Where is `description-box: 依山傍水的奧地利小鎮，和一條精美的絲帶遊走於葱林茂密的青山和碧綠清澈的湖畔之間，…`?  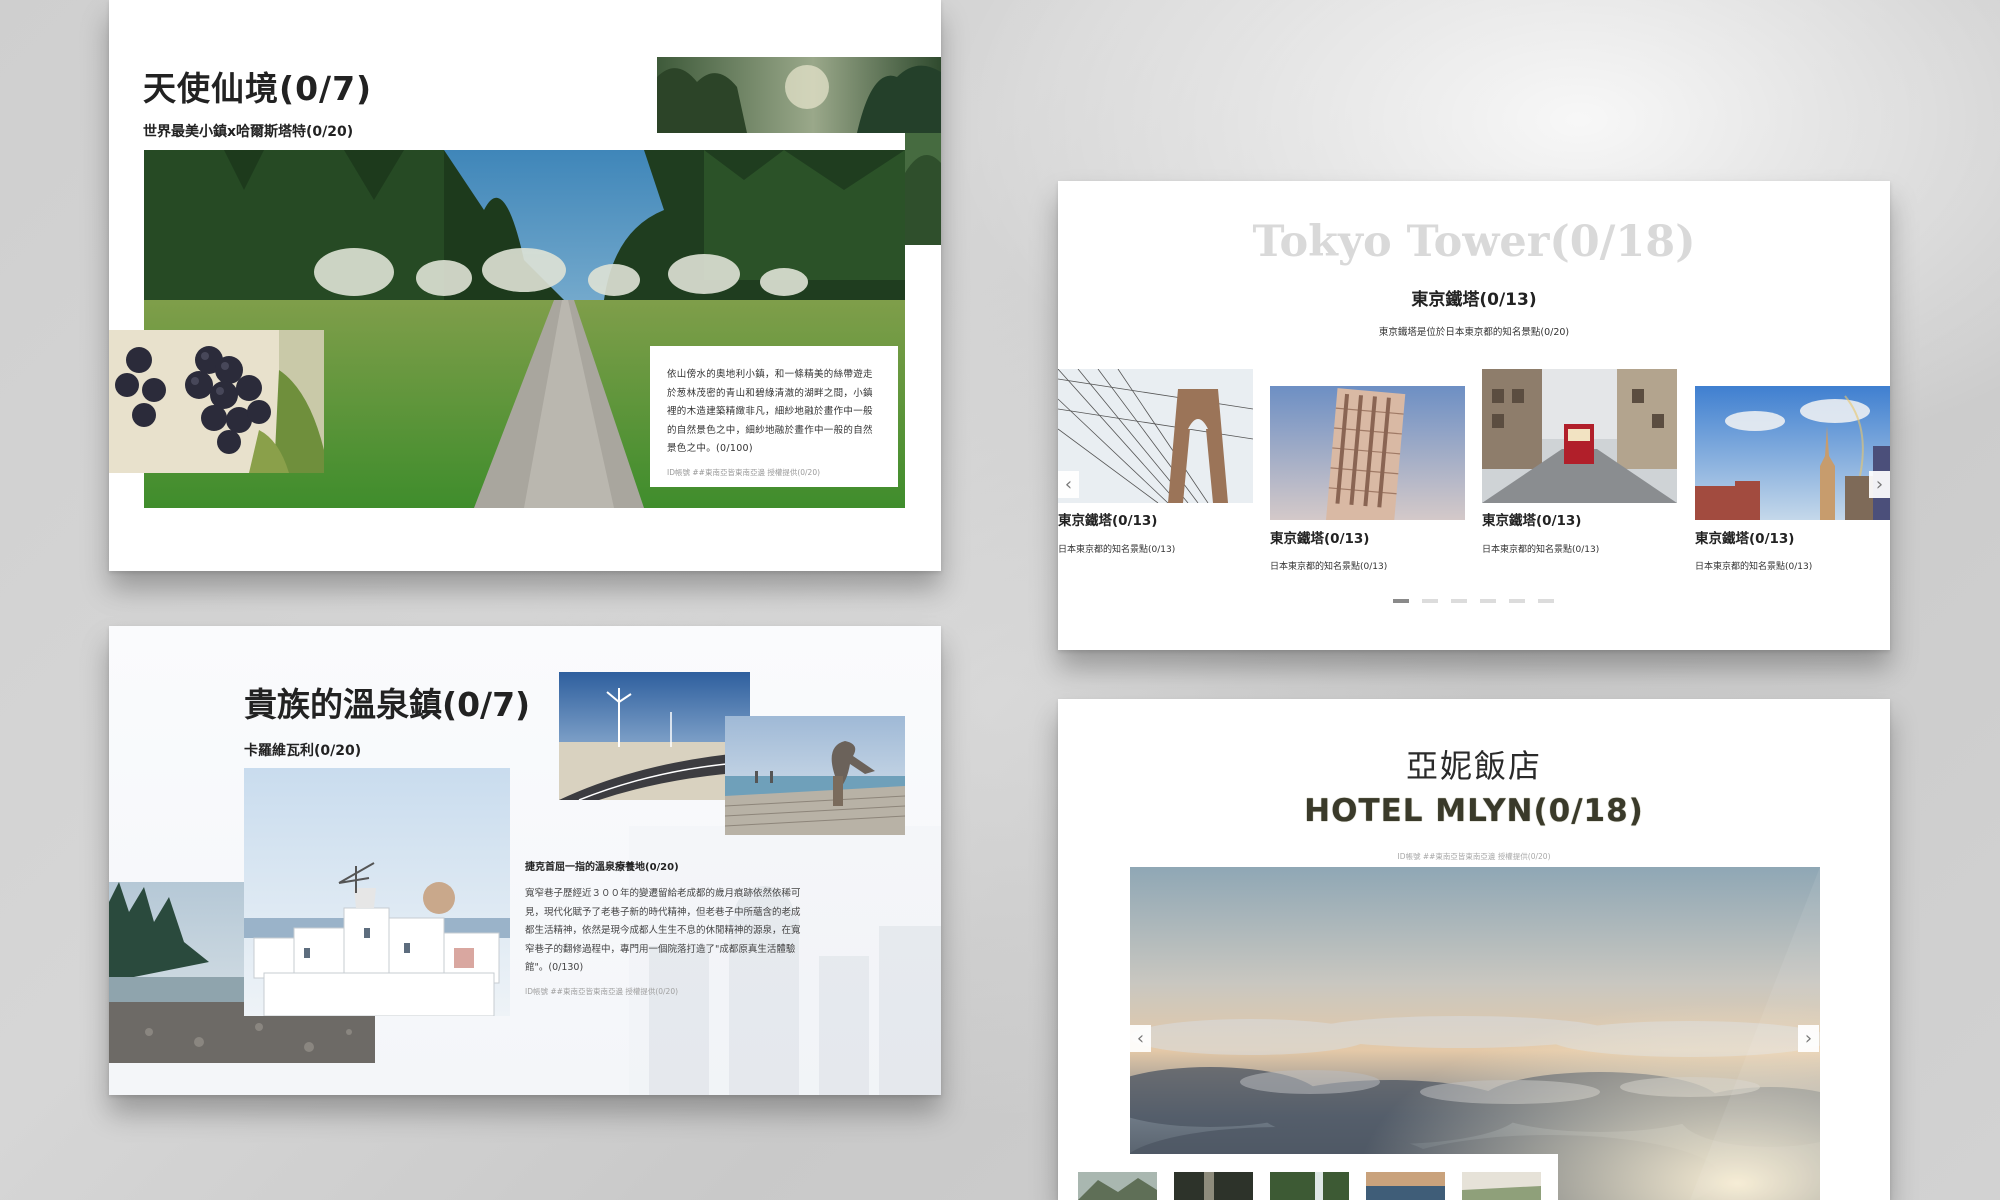
description-box: 依山傍水的奧地利小鎮，和一條精美的絲帶遊走於葱林茂密的青山和碧綠清澈的湖畔之間，… is located at coordinates (774, 416).